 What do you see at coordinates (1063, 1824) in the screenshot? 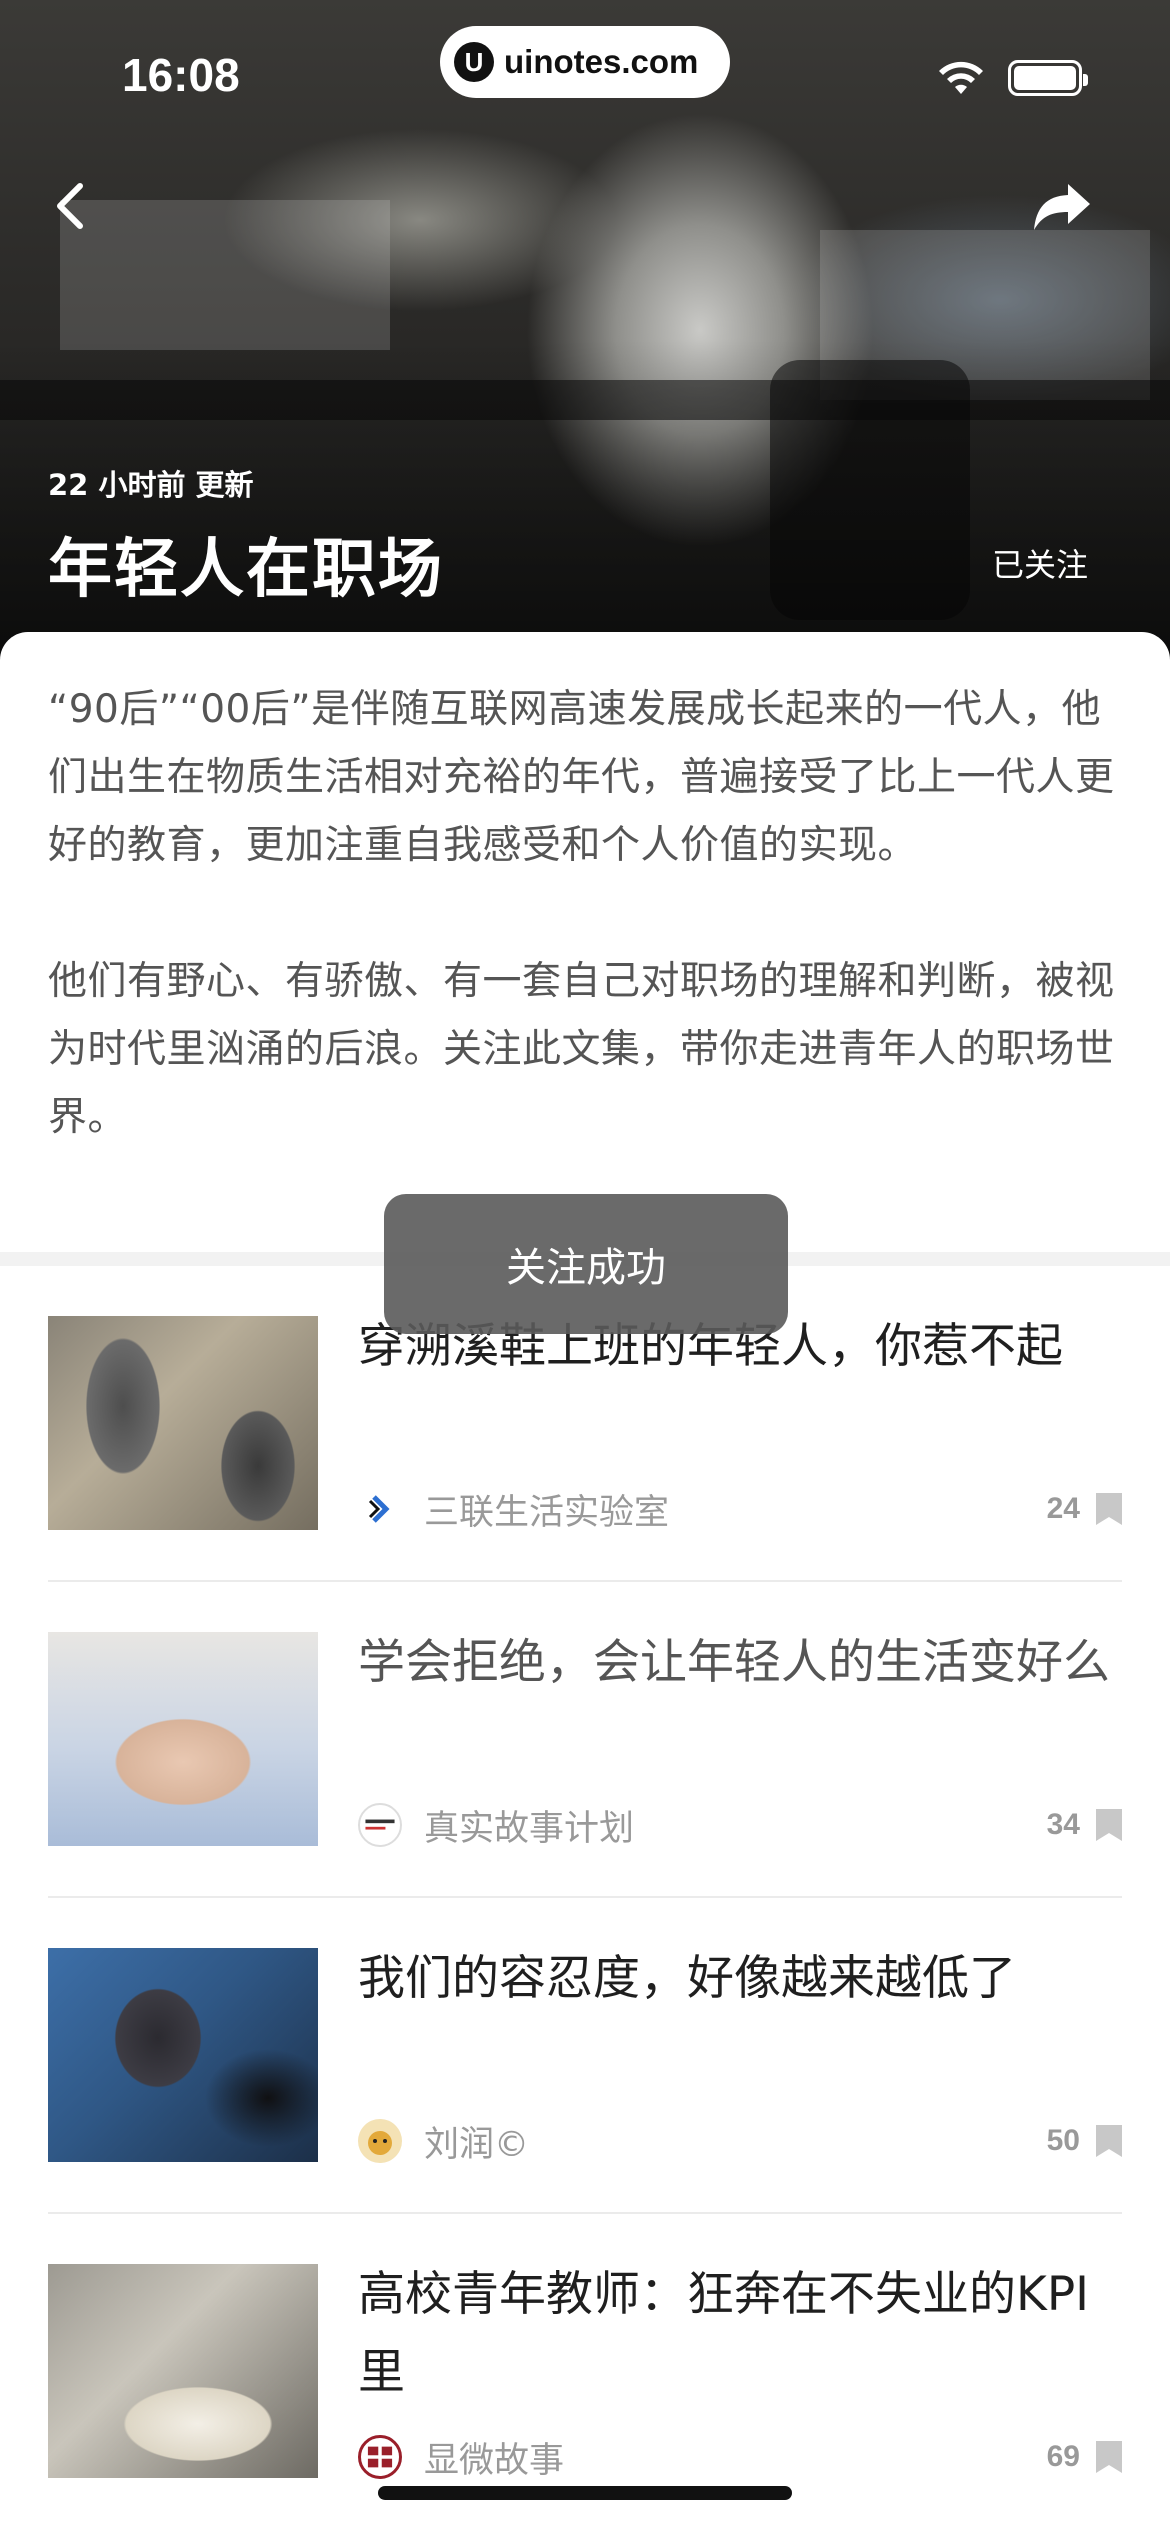
I see `bookmark-count: 34` at bounding box center [1063, 1824].